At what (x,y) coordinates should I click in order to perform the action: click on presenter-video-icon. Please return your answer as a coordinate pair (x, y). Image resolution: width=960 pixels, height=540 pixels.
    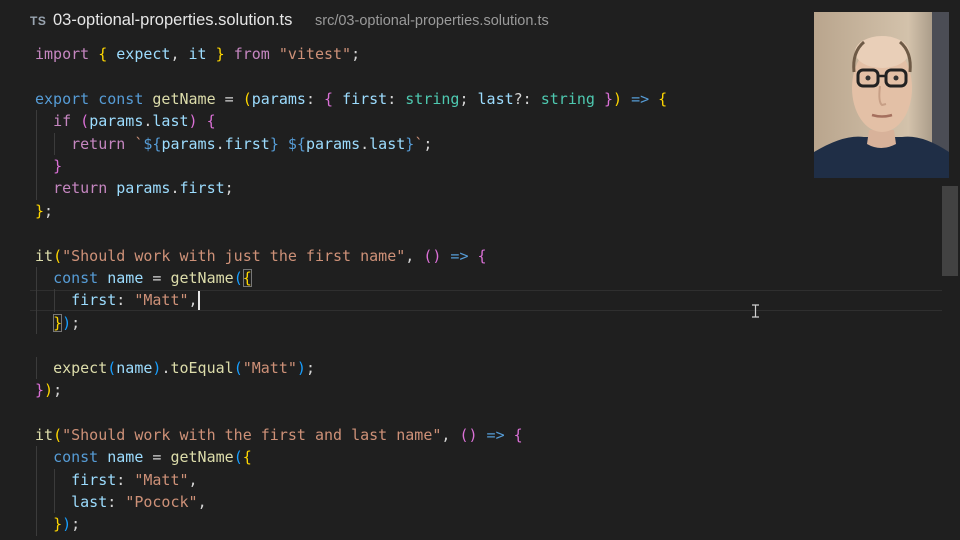
    Looking at the image, I should click on (881, 95).